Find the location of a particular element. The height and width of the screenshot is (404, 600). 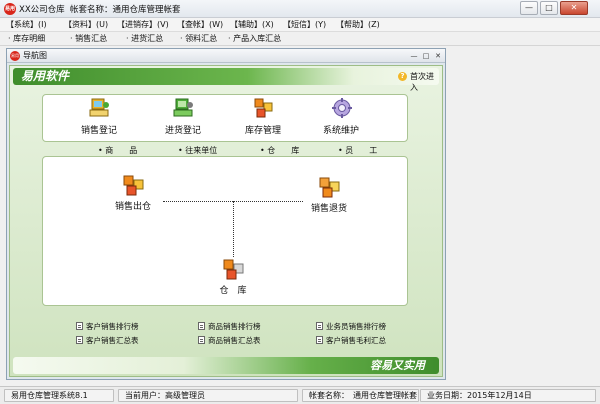

menu-accounts: 【查帐】(W) is located at coordinates (200, 25).